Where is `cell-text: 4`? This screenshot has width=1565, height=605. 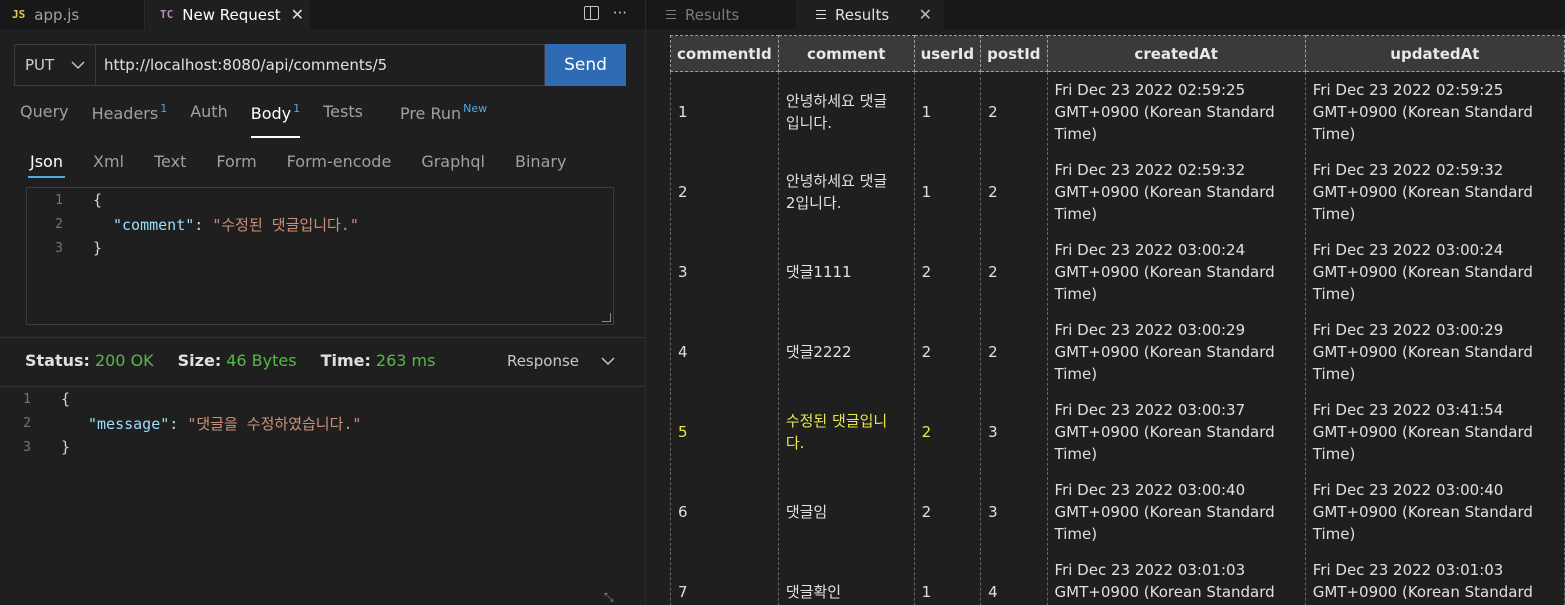 cell-text: 4 is located at coordinates (993, 591).